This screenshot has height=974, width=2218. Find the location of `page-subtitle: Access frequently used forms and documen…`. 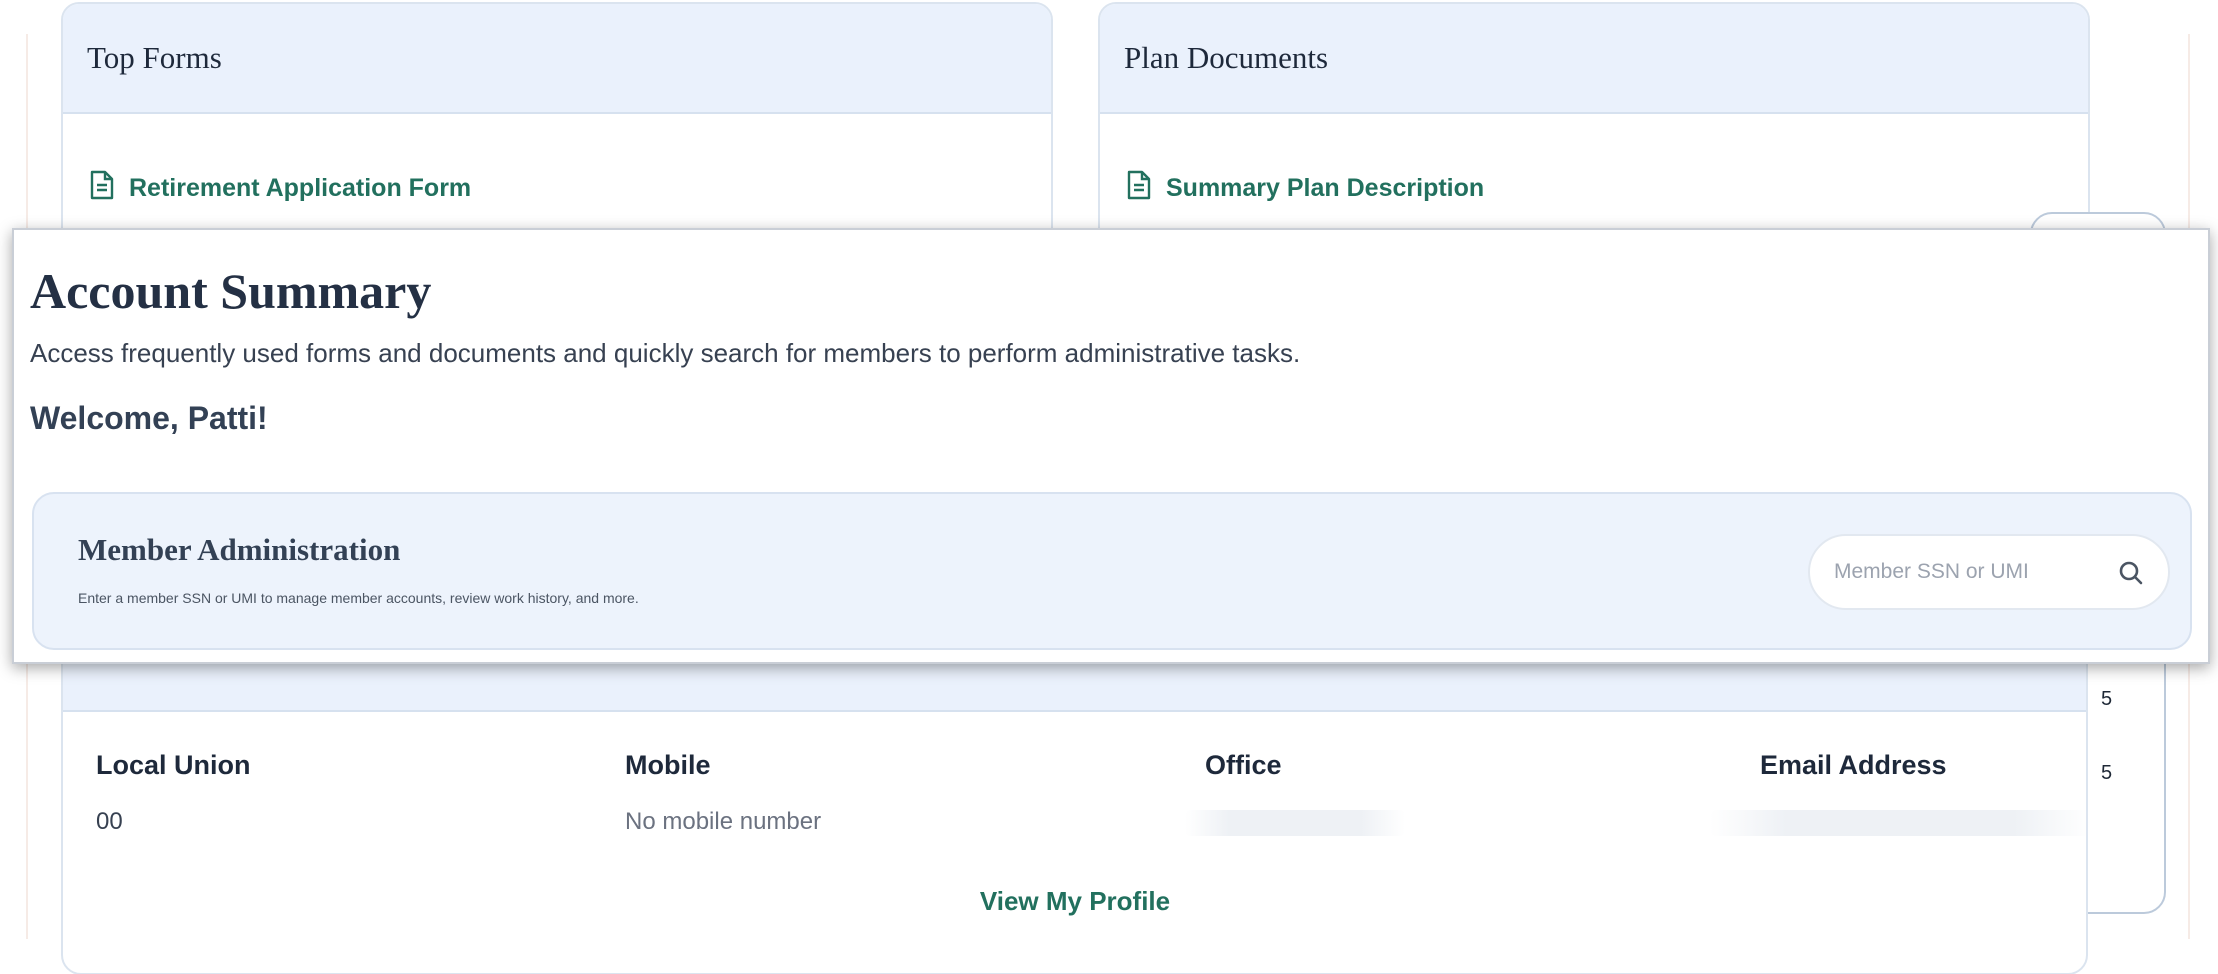

page-subtitle: Access frequently used forms and documen… is located at coordinates (665, 353).